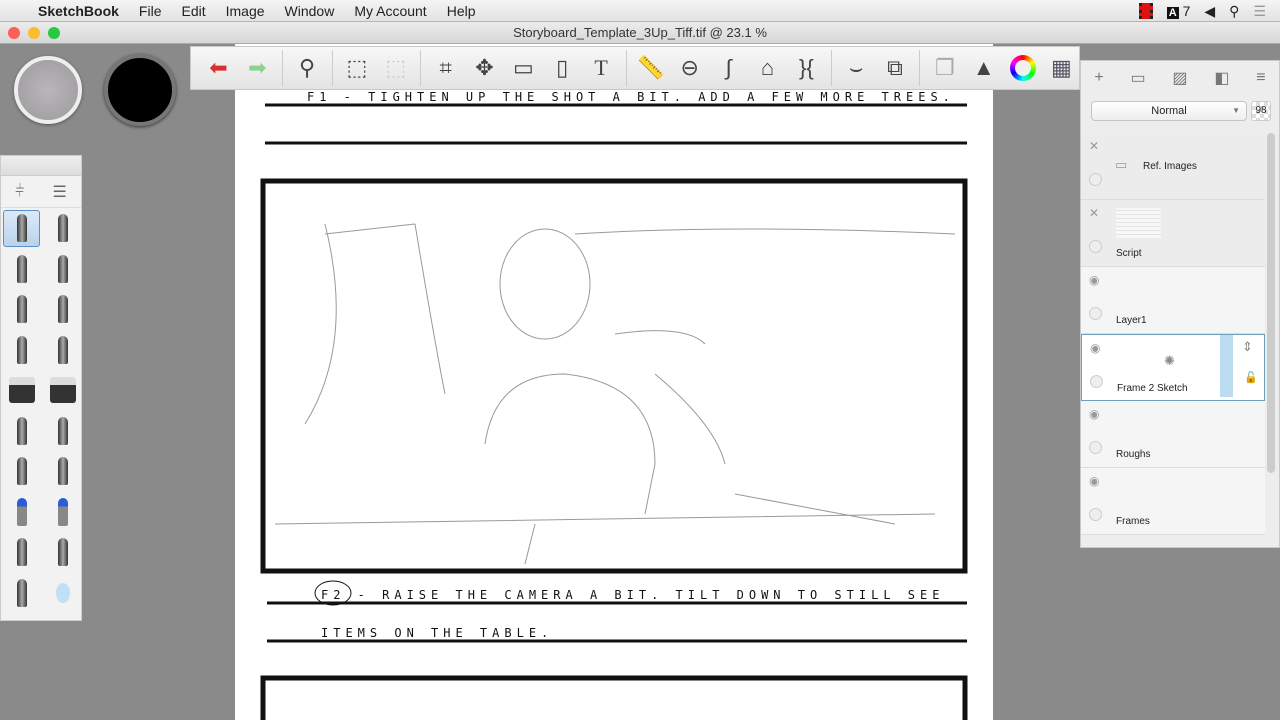 This screenshot has width=1280, height=720. What do you see at coordinates (484, 68) in the screenshot?
I see `transform-icon: ✥` at bounding box center [484, 68].